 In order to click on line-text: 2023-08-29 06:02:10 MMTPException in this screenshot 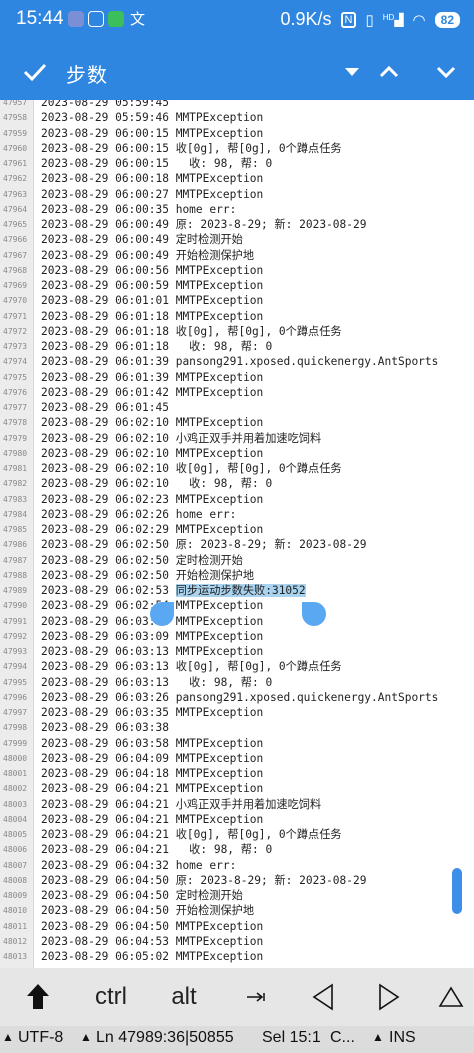, I will do `click(152, 422)`.